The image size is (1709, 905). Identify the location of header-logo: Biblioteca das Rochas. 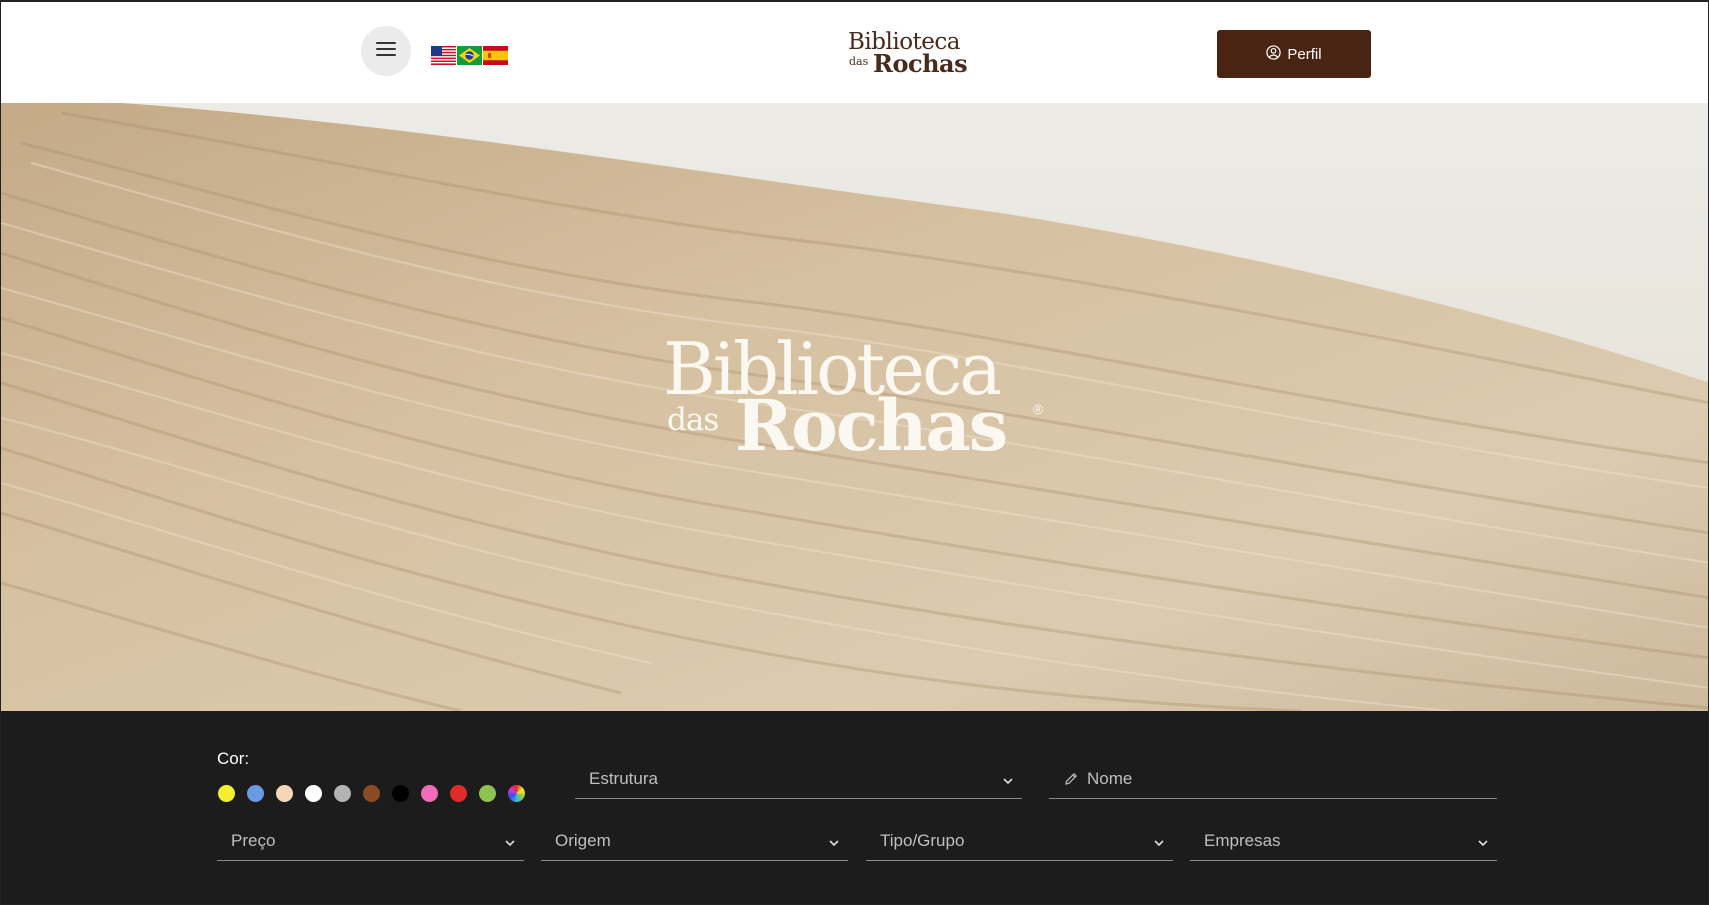
(910, 53).